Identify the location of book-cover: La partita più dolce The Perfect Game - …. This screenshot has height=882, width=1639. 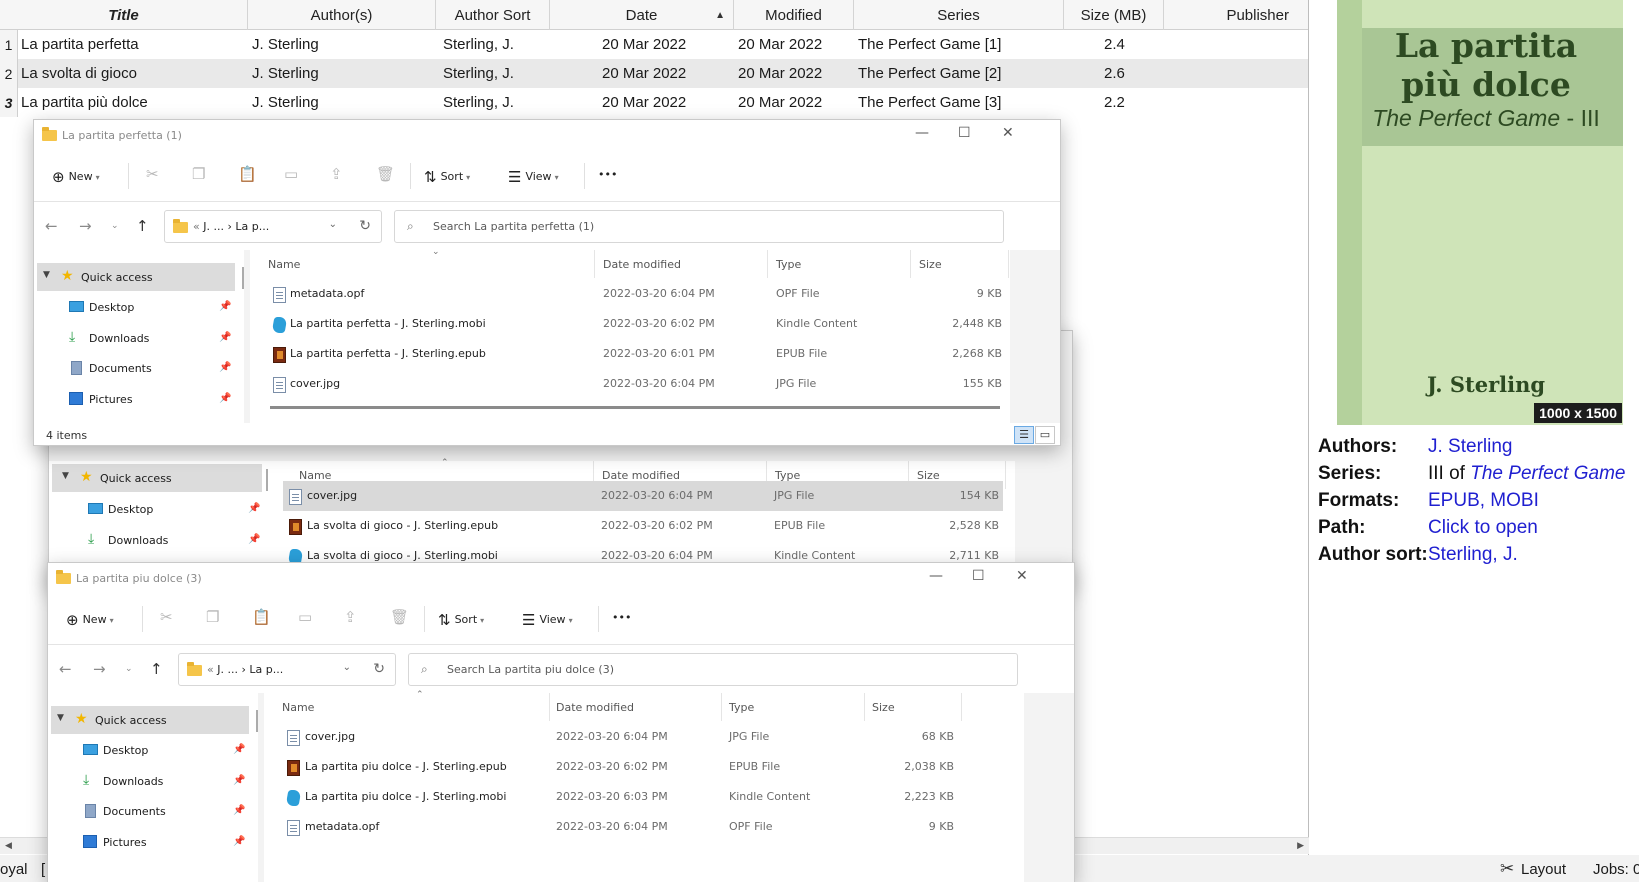
(1480, 212).